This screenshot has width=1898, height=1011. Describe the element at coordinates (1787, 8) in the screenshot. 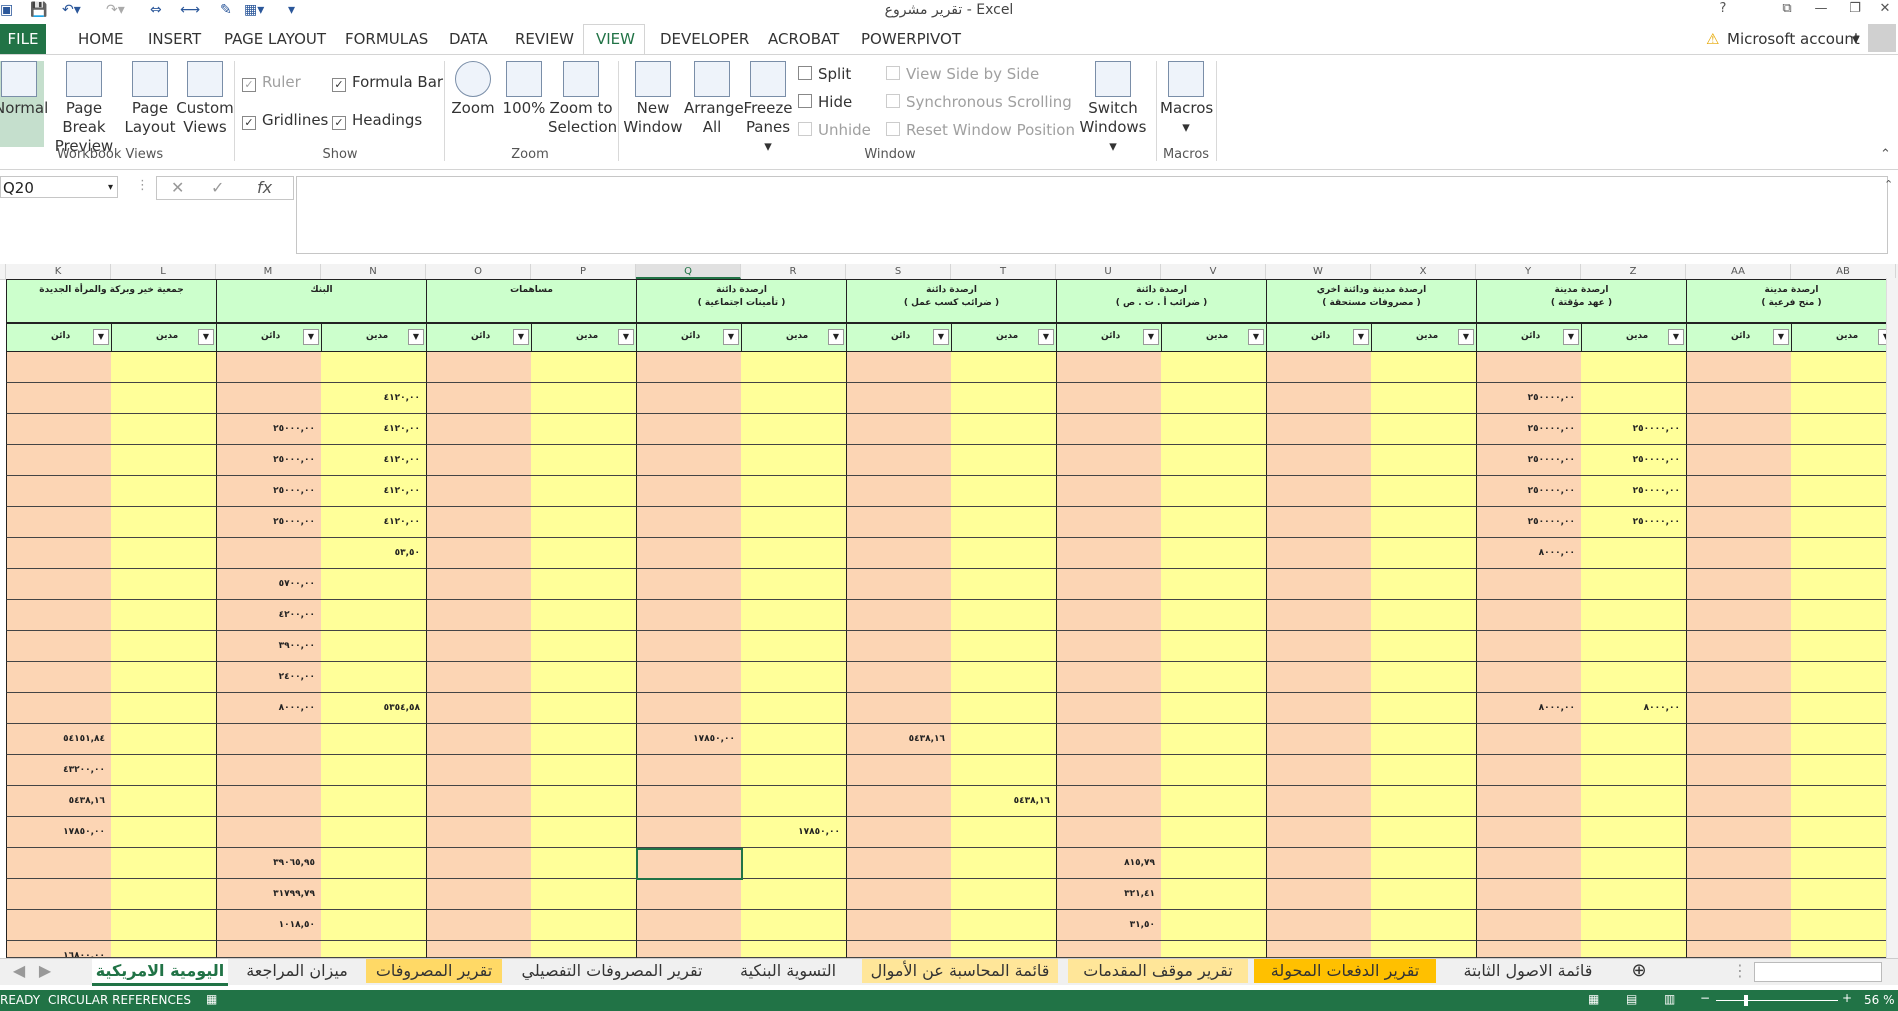

I see `ribbon-display-icon: ⧉` at that location.